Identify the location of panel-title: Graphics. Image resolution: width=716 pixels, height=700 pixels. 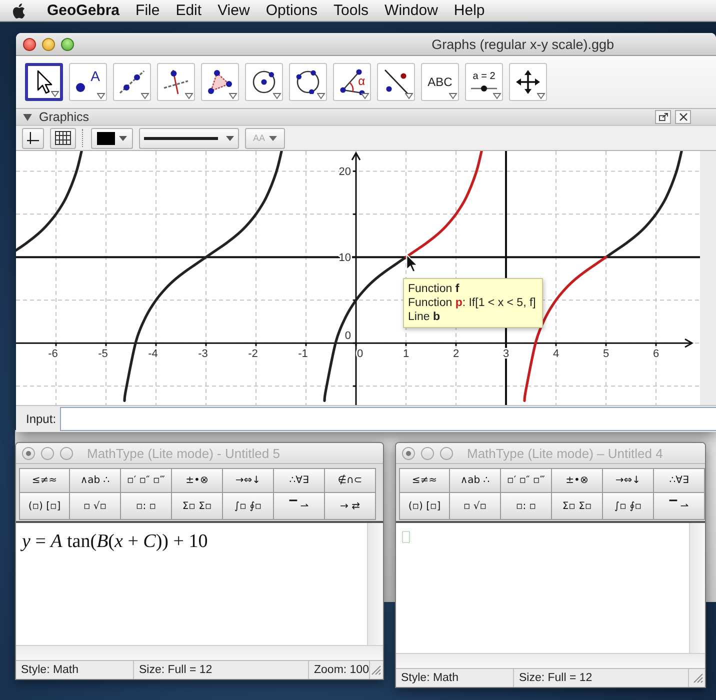
(64, 117).